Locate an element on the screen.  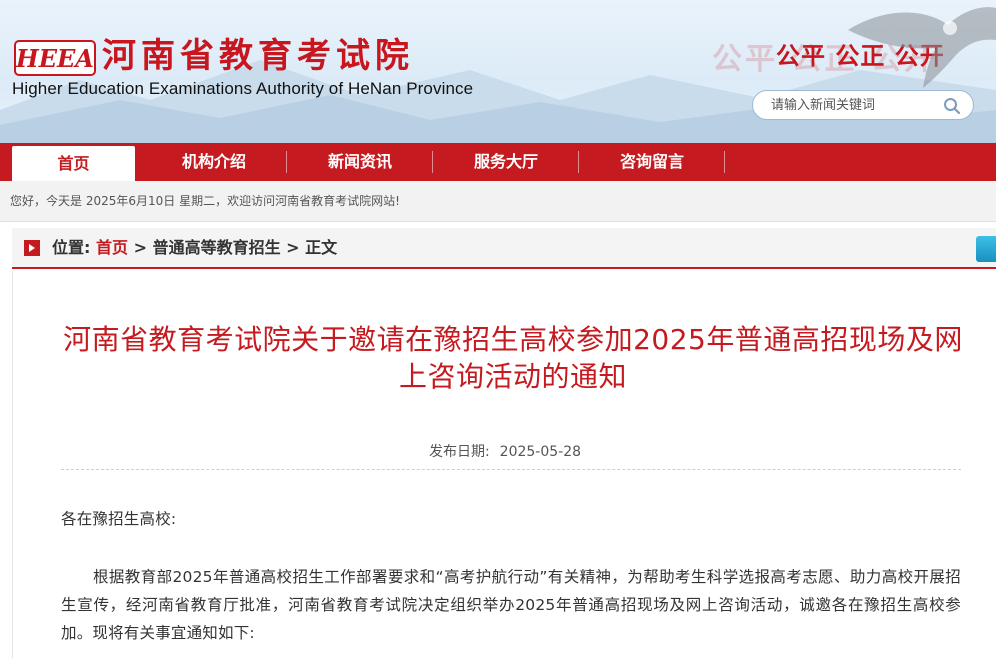
title-divider is located at coordinates (511, 469).